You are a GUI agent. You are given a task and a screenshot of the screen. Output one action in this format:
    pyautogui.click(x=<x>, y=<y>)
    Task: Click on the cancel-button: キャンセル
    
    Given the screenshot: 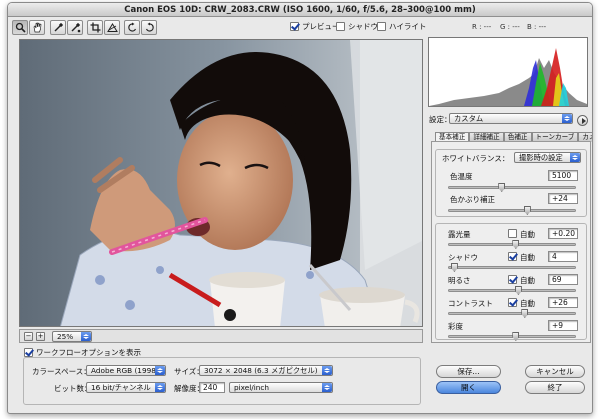 What is the action you would take?
    pyautogui.click(x=555, y=371)
    